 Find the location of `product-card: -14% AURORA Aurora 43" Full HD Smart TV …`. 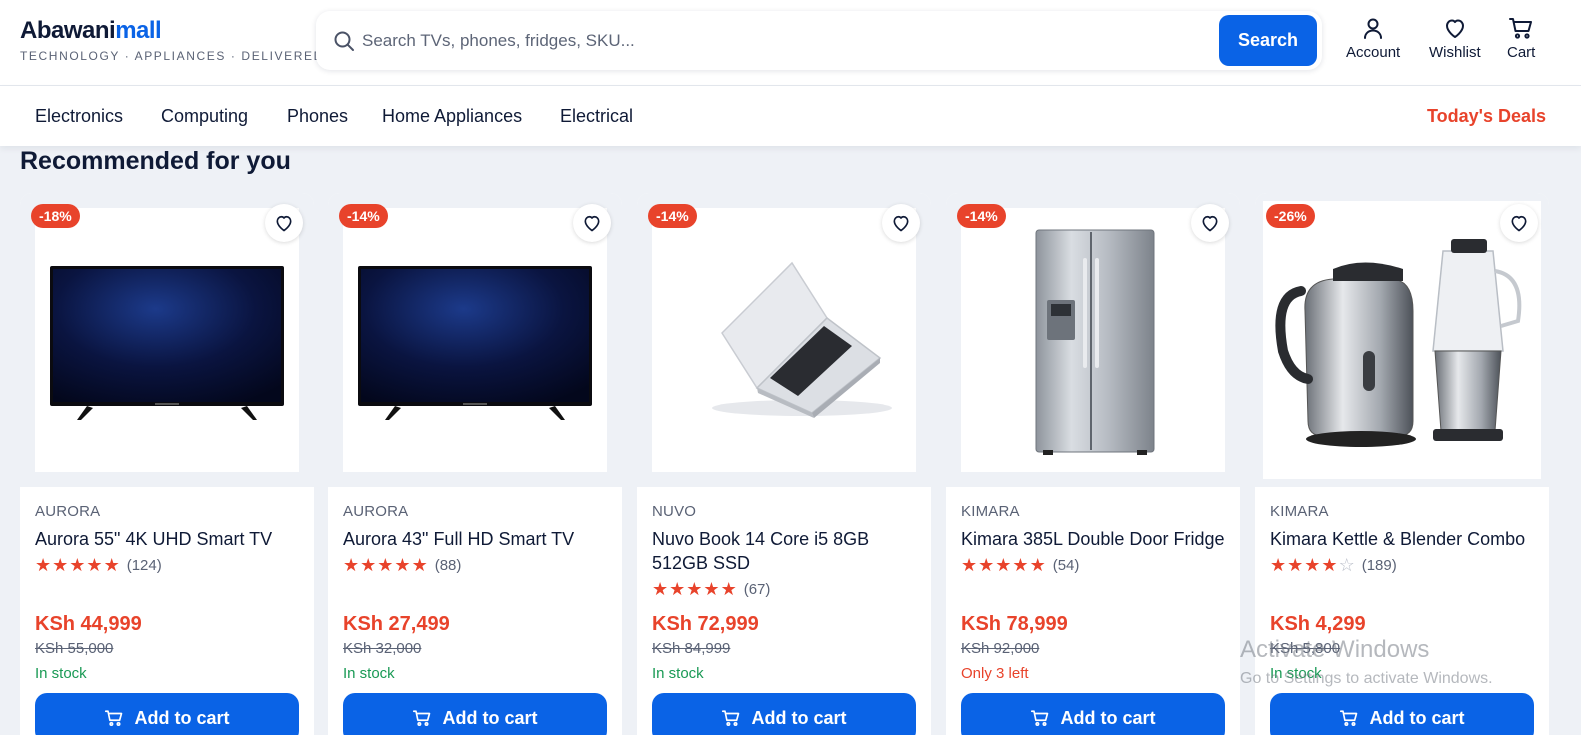

product-card: -14% AURORA Aurora 43" Full HD Smart TV … is located at coordinates (475, 464).